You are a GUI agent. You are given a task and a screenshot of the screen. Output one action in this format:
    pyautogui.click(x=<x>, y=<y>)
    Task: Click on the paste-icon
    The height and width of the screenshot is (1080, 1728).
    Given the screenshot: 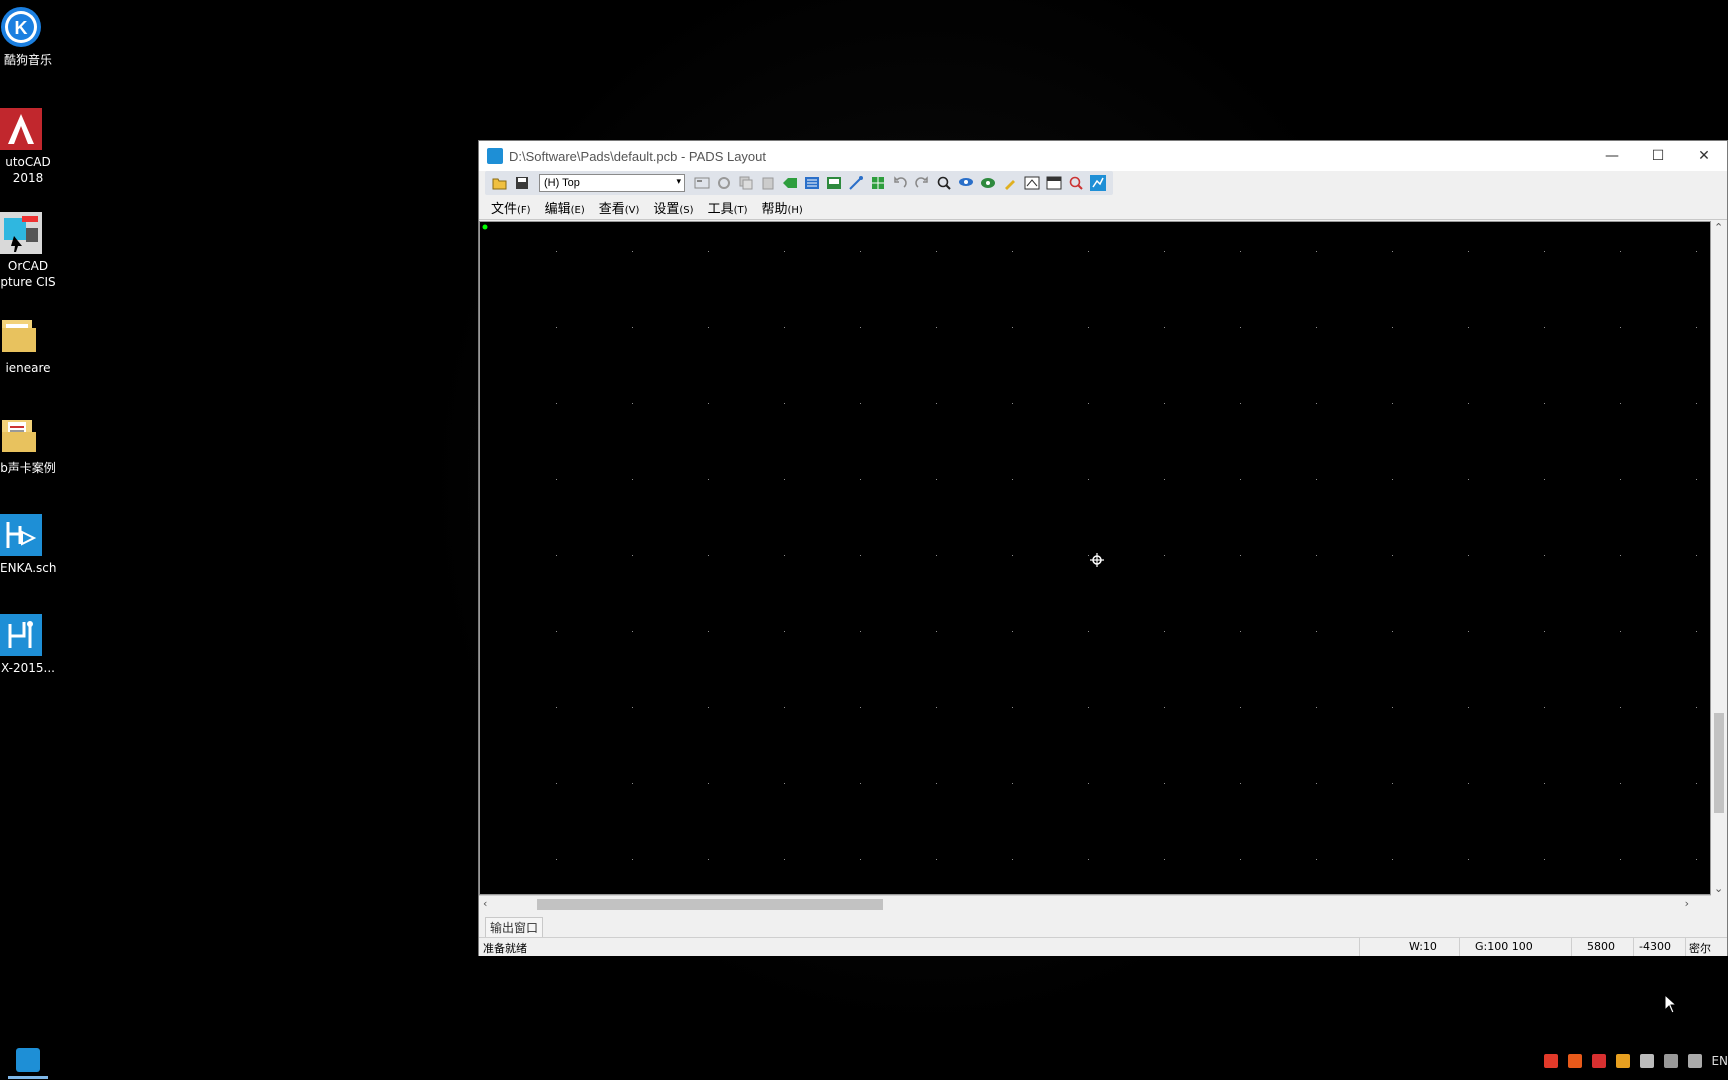 What is the action you would take?
    pyautogui.click(x=768, y=183)
    